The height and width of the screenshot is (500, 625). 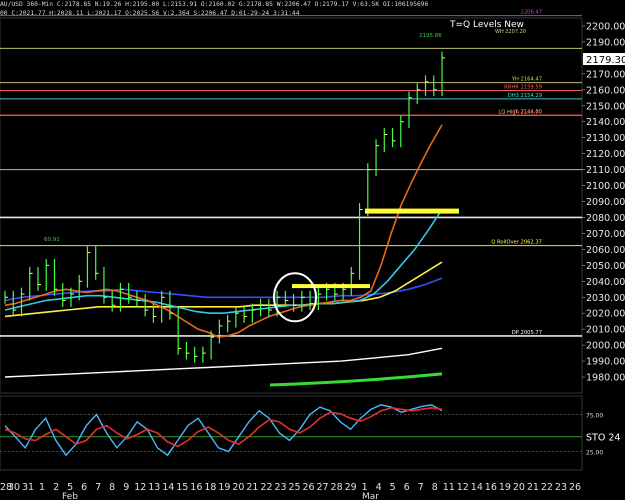 What do you see at coordinates (605, 106) in the screenshot?
I see `y-tick-label: 2150.00` at bounding box center [605, 106].